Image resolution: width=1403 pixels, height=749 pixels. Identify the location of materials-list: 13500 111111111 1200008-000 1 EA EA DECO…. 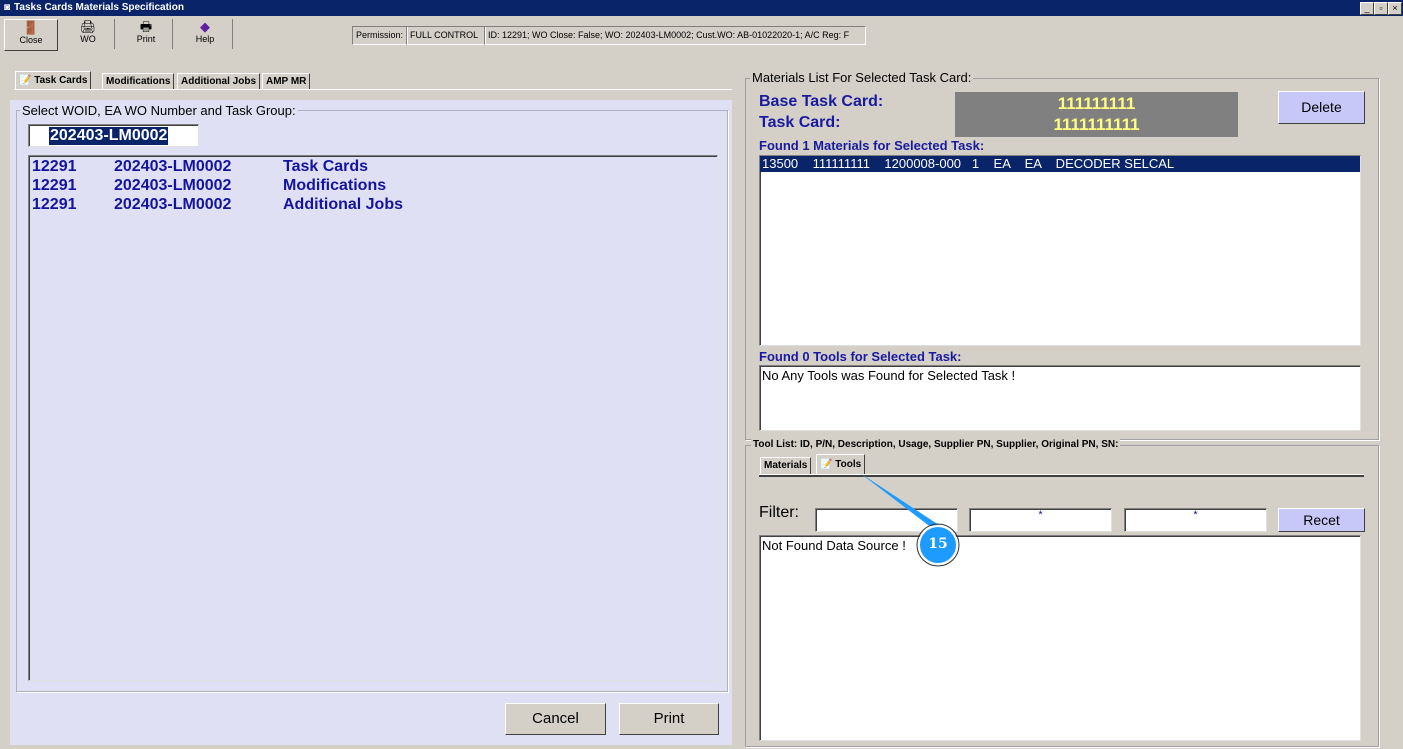
(1060, 250).